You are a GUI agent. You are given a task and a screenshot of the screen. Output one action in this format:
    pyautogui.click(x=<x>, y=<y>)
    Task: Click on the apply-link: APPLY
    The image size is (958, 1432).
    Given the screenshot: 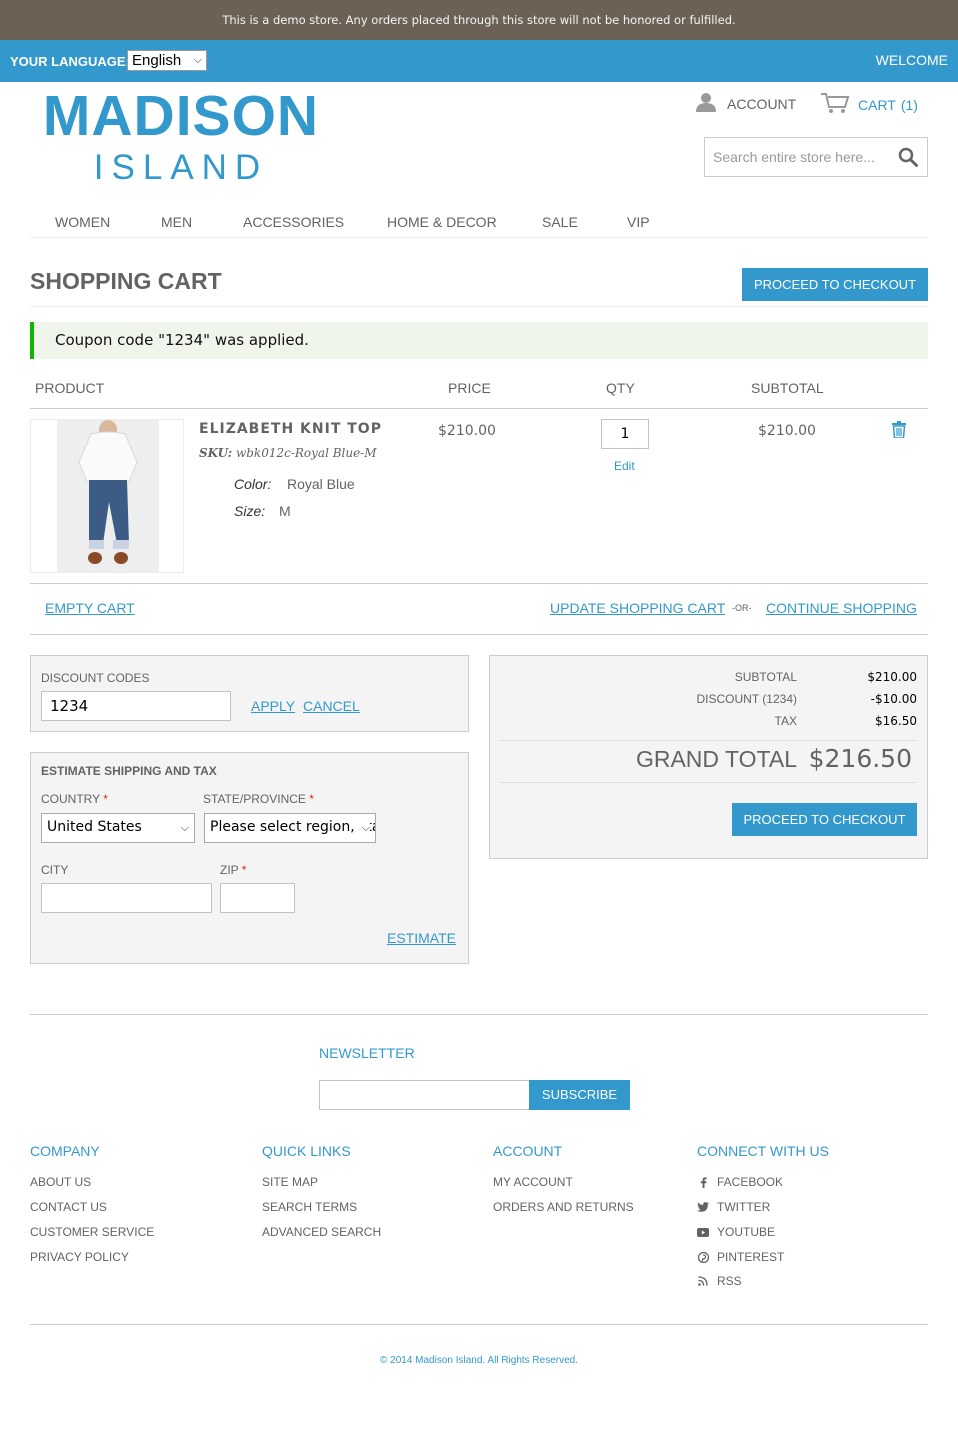 What is the action you would take?
    pyautogui.click(x=273, y=706)
    